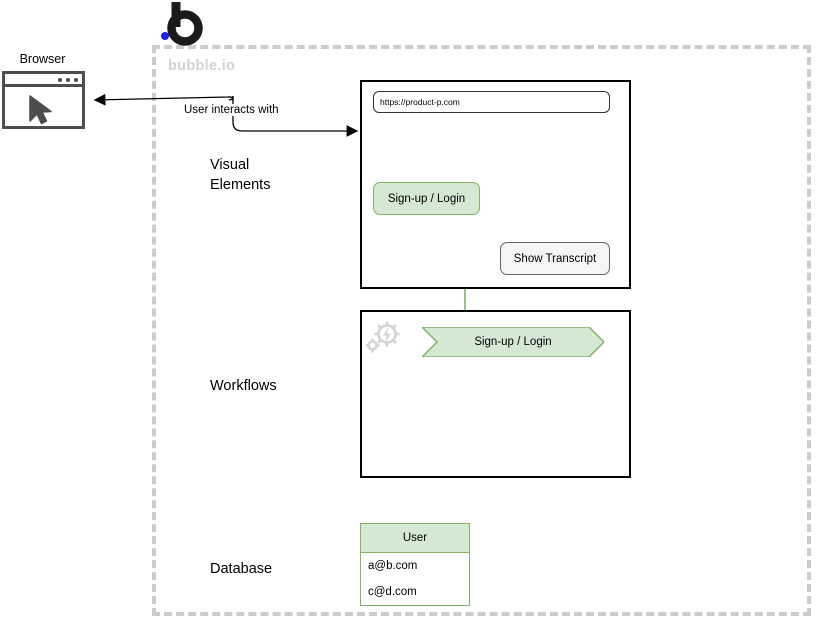  Describe the element at coordinates (183, 24) in the screenshot. I see `bubble-logo-icon` at that location.